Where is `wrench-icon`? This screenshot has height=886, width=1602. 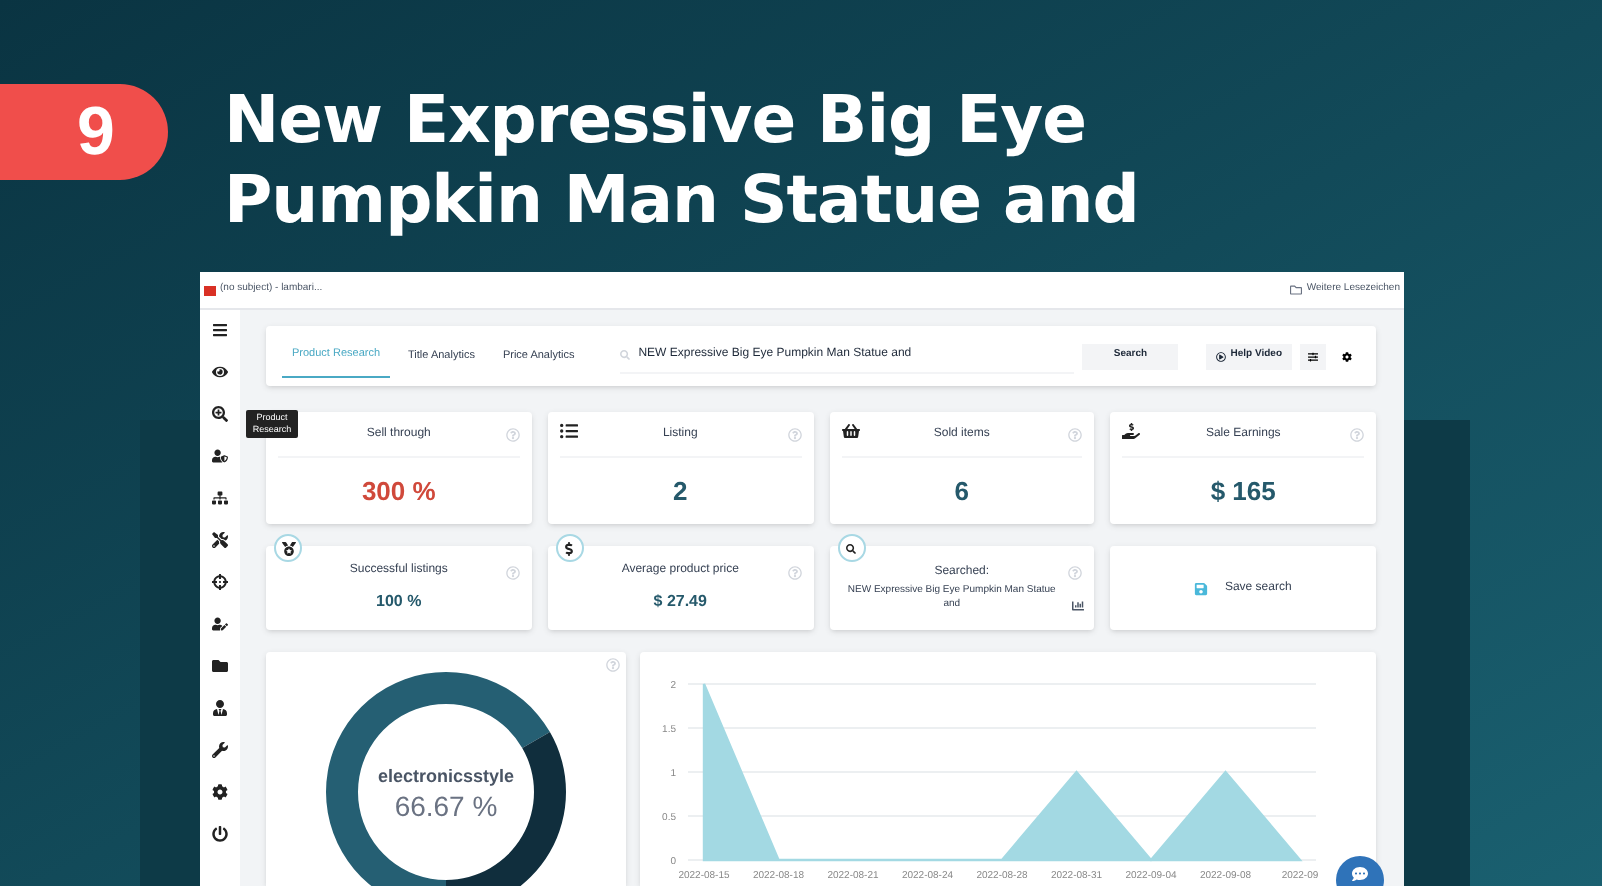
wrench-icon is located at coordinates (220, 750).